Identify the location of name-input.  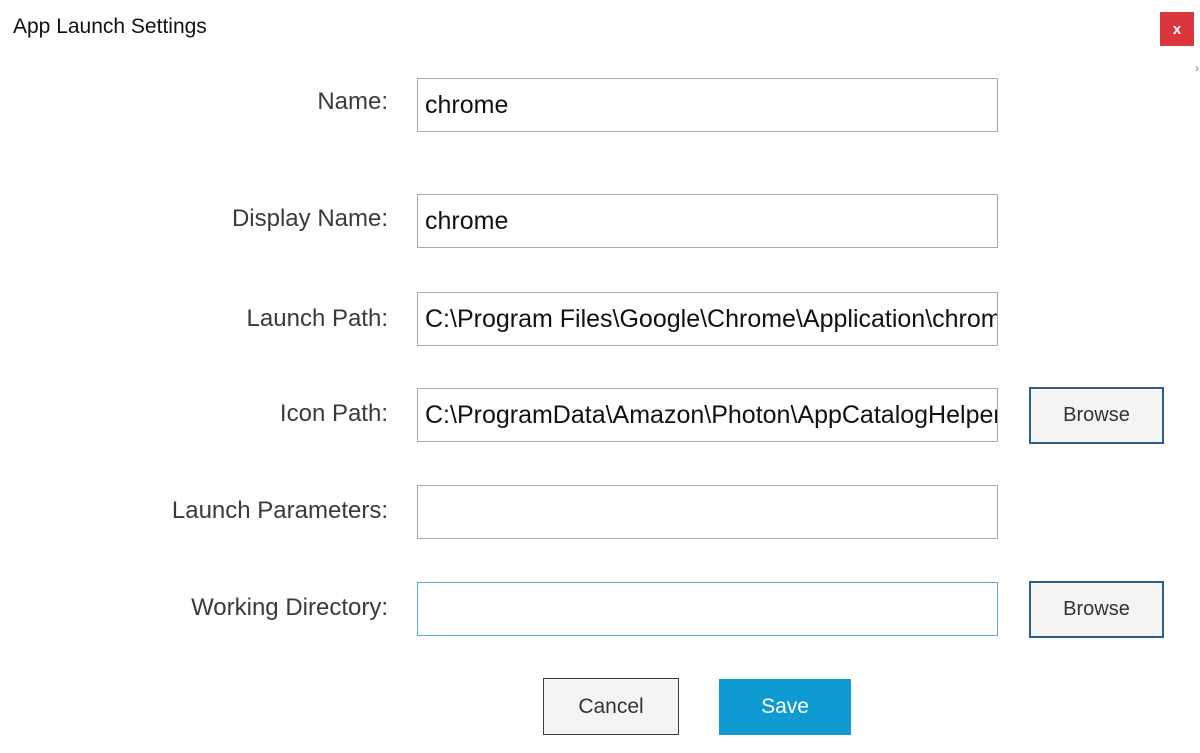
(707, 105).